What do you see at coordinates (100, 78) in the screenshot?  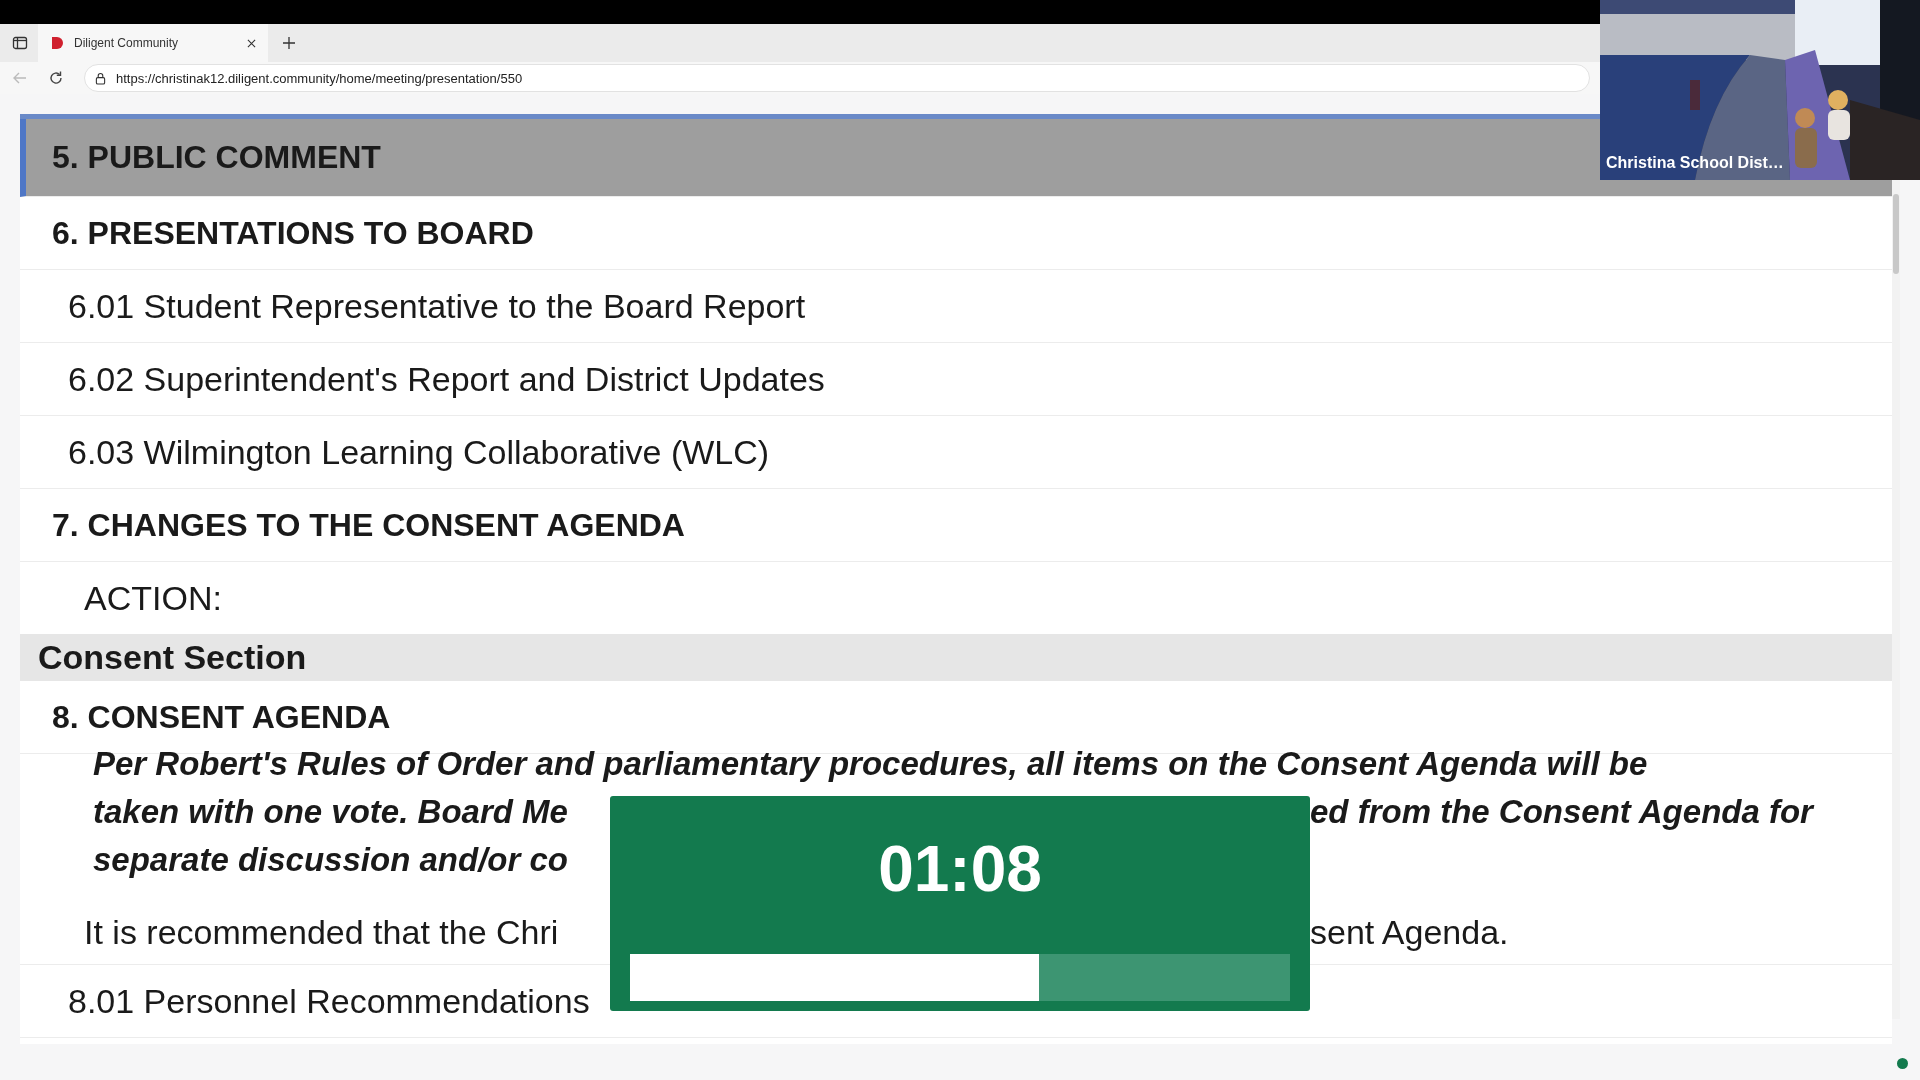 I see `lock-icon` at bounding box center [100, 78].